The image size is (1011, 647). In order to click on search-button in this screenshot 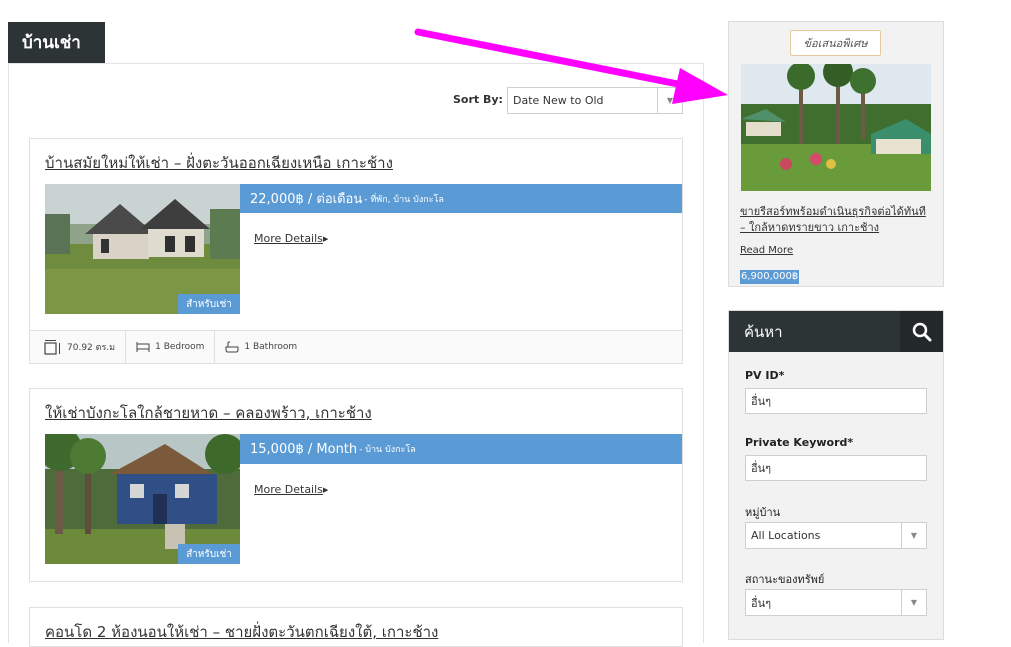, I will do `click(921, 331)`.